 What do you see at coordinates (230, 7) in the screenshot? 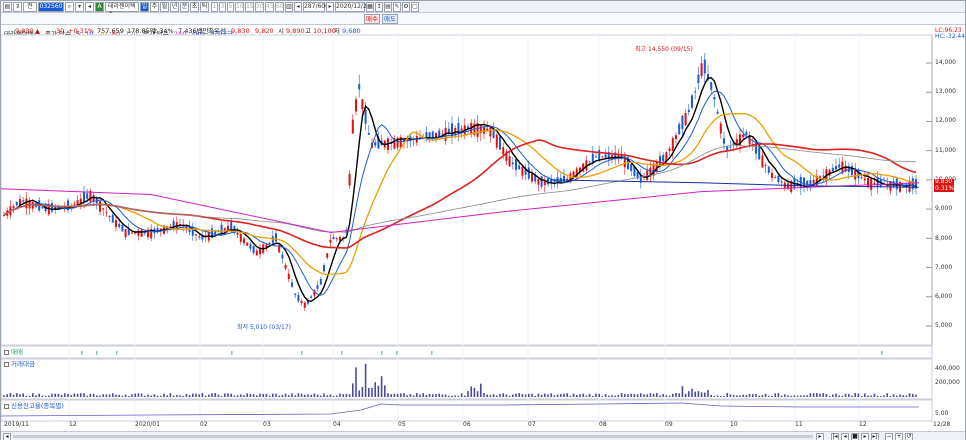
I see `period-5: 5` at bounding box center [230, 7].